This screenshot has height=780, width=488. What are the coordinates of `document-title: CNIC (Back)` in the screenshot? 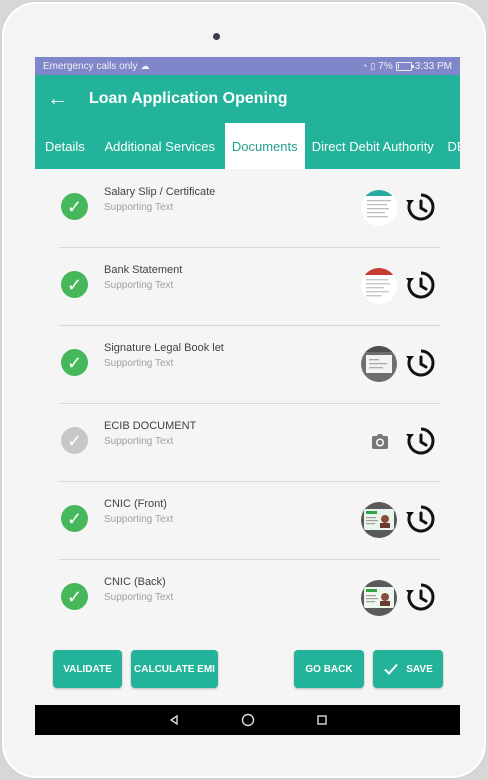 It's located at (135, 582).